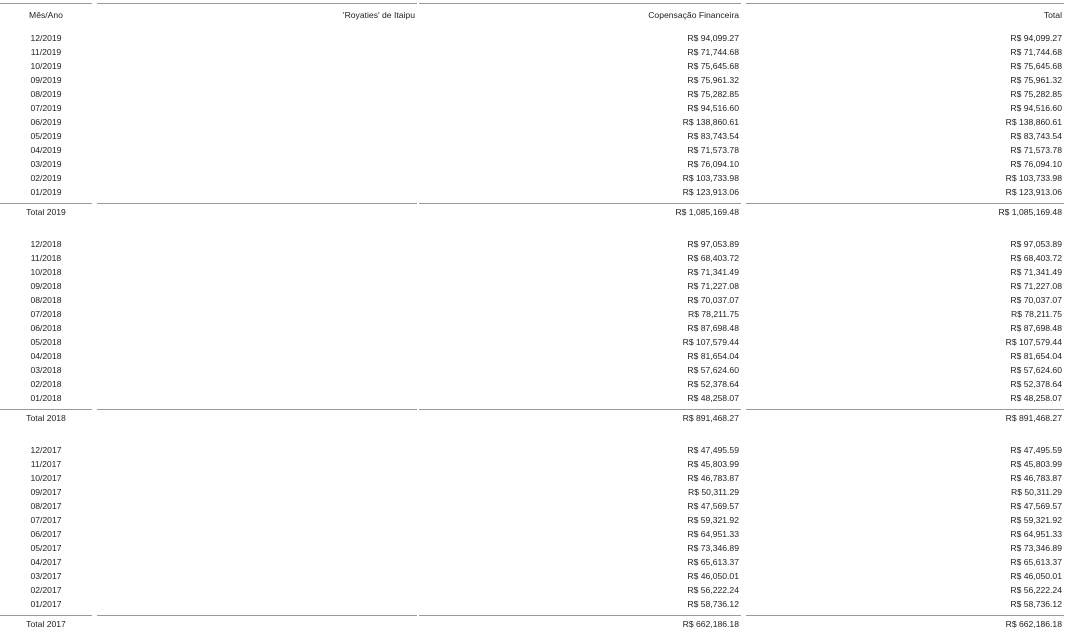 The height and width of the screenshot is (640, 1082). What do you see at coordinates (1030, 212) in the screenshot?
I see `year-total-total: R$ 1,085,169.48` at bounding box center [1030, 212].